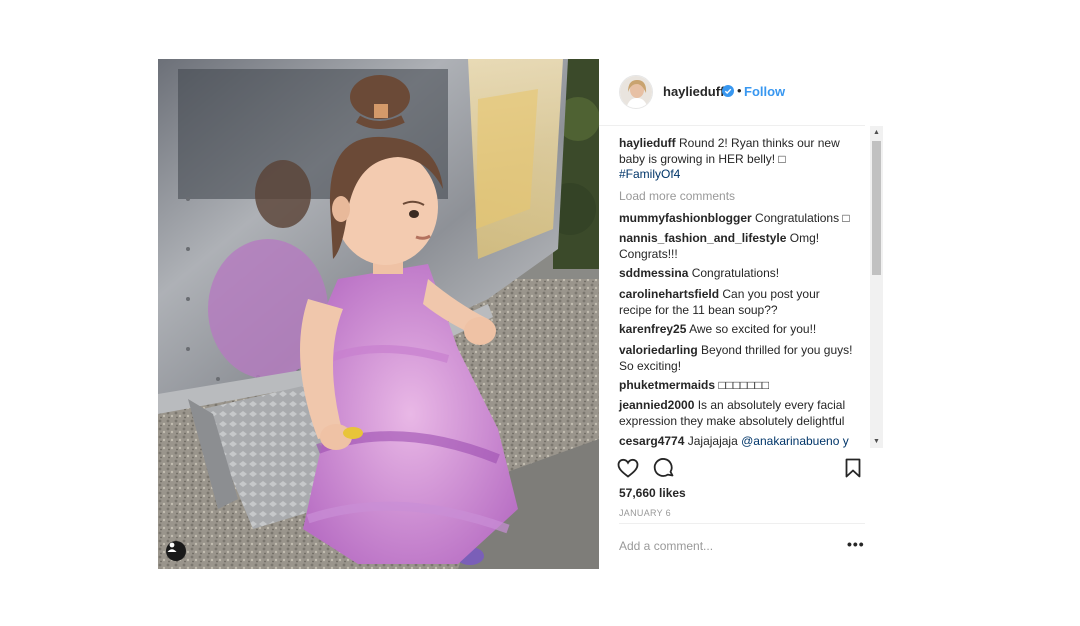  Describe the element at coordinates (649, 174) in the screenshot. I see `caption-hashtag: #FamilyOf4` at that location.